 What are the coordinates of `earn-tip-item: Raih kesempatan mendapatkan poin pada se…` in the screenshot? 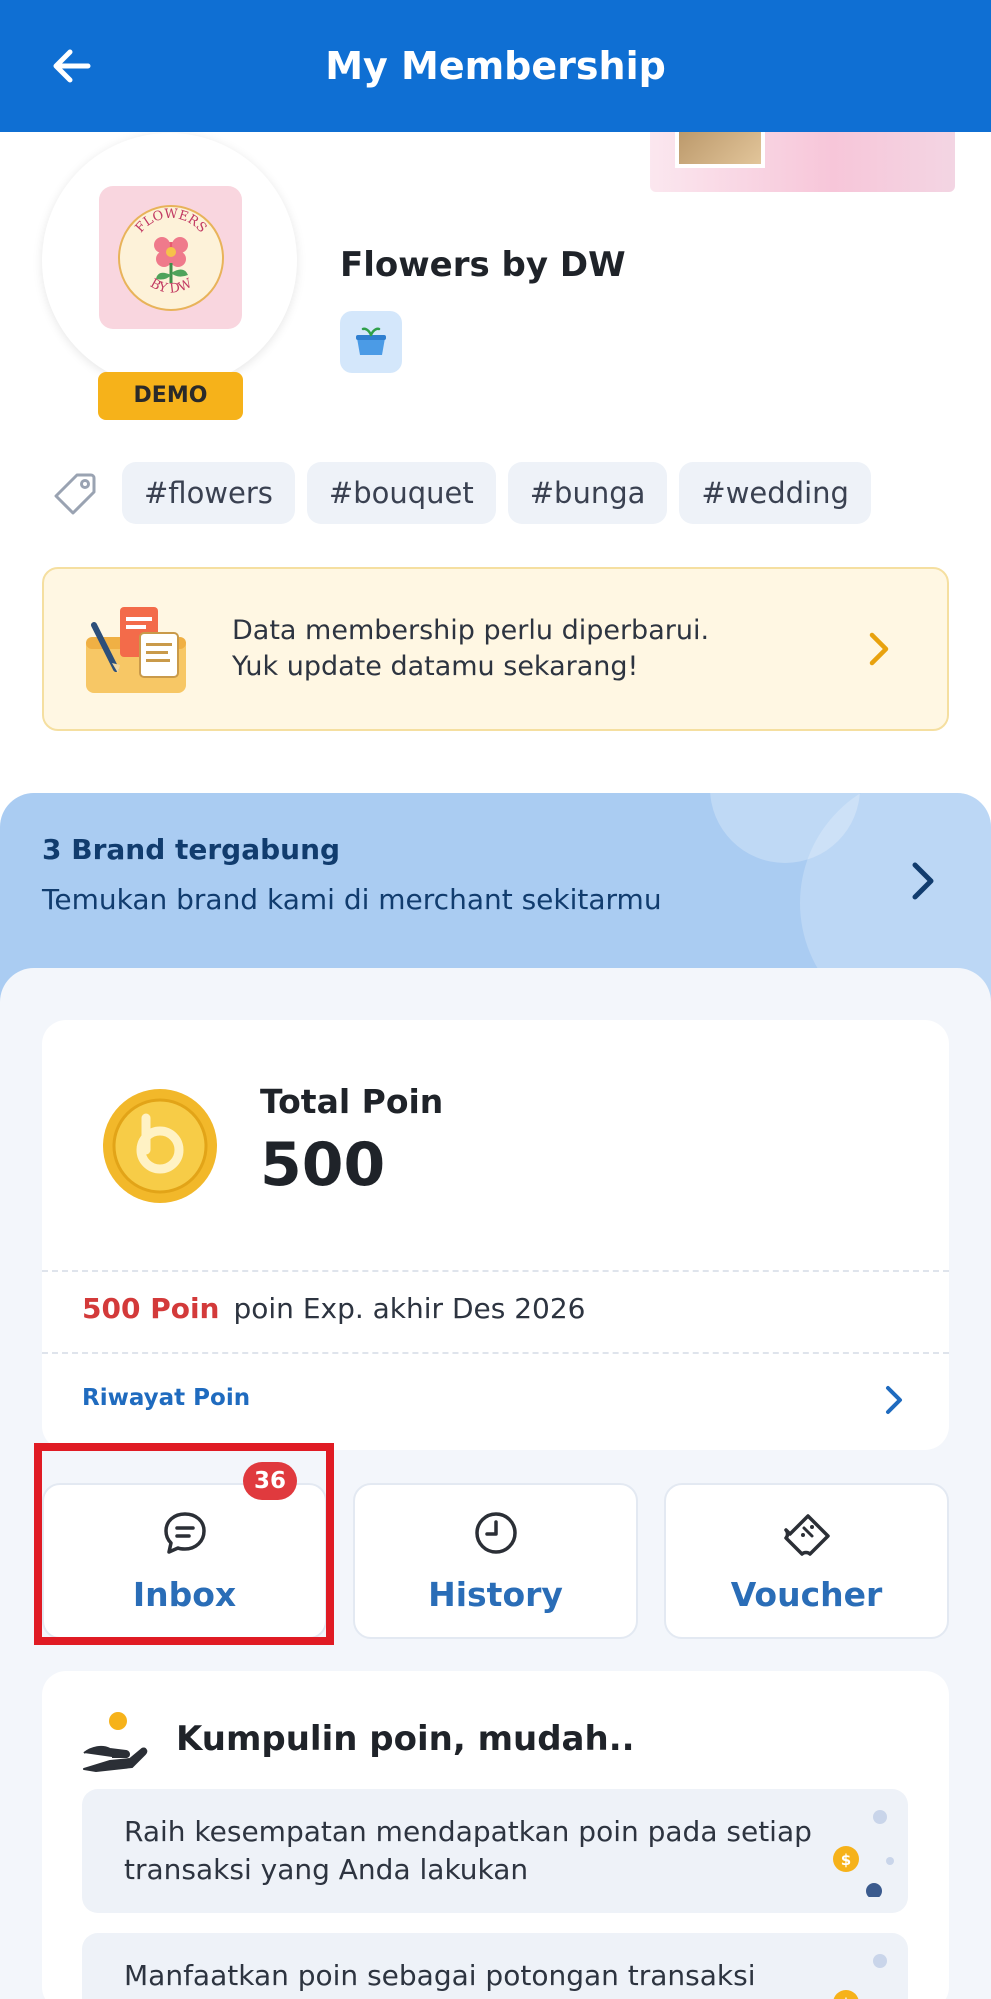 It's located at (495, 1851).